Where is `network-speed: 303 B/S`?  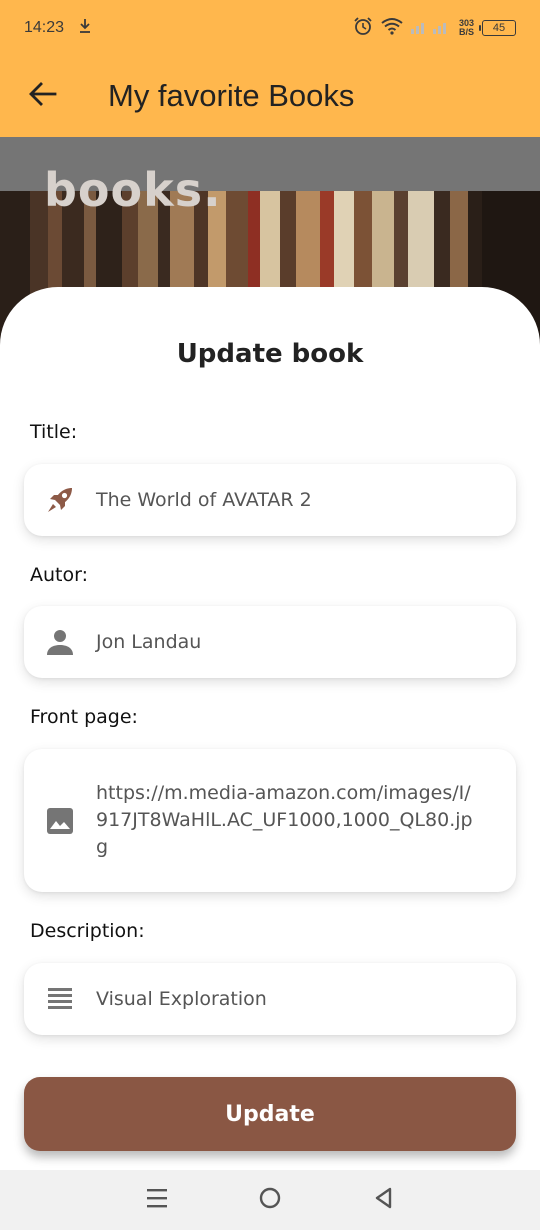 network-speed: 303 B/S is located at coordinates (466, 27).